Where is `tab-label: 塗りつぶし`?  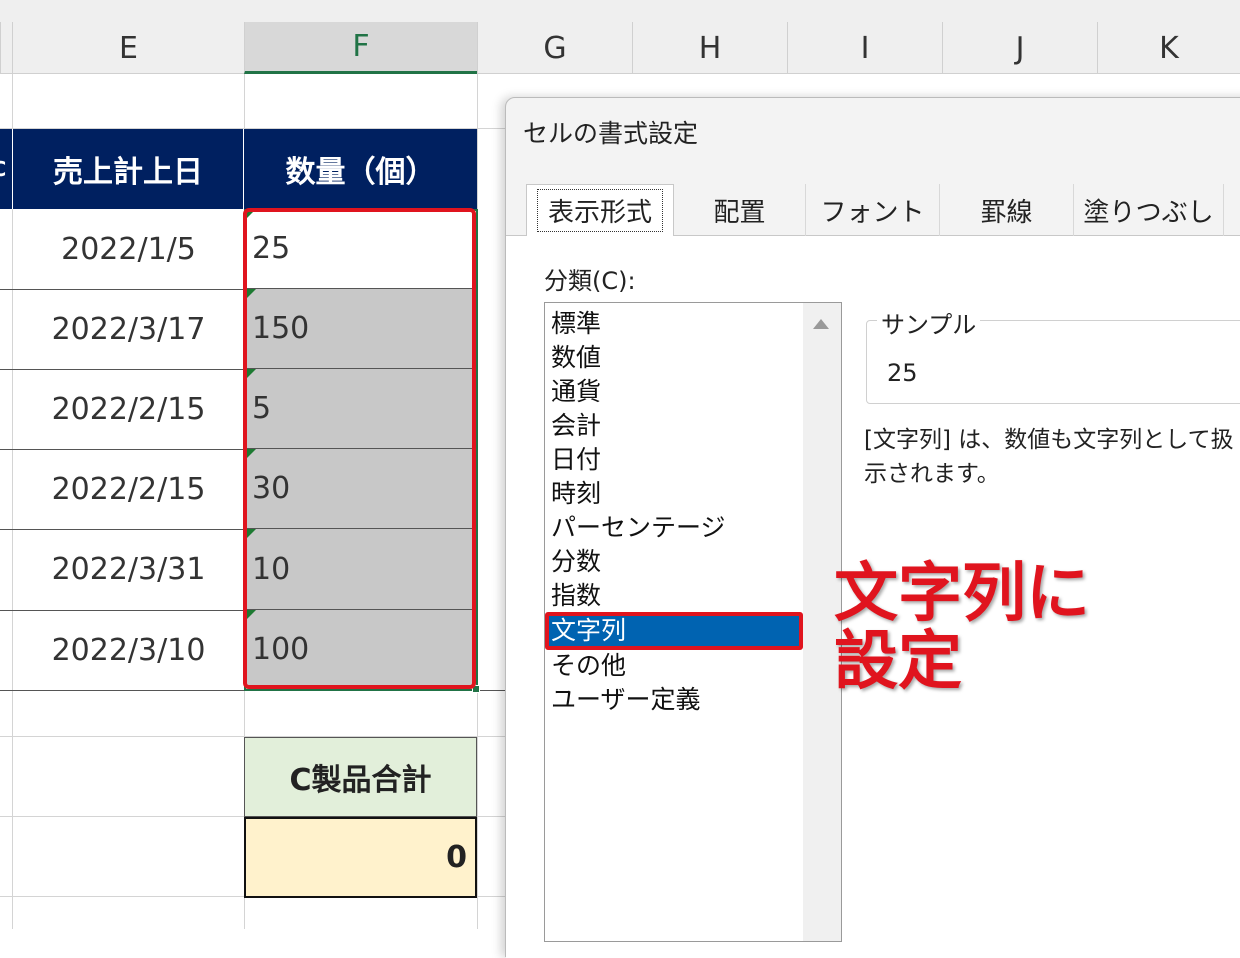
tab-label: 塗りつぶし is located at coordinates (1148, 212).